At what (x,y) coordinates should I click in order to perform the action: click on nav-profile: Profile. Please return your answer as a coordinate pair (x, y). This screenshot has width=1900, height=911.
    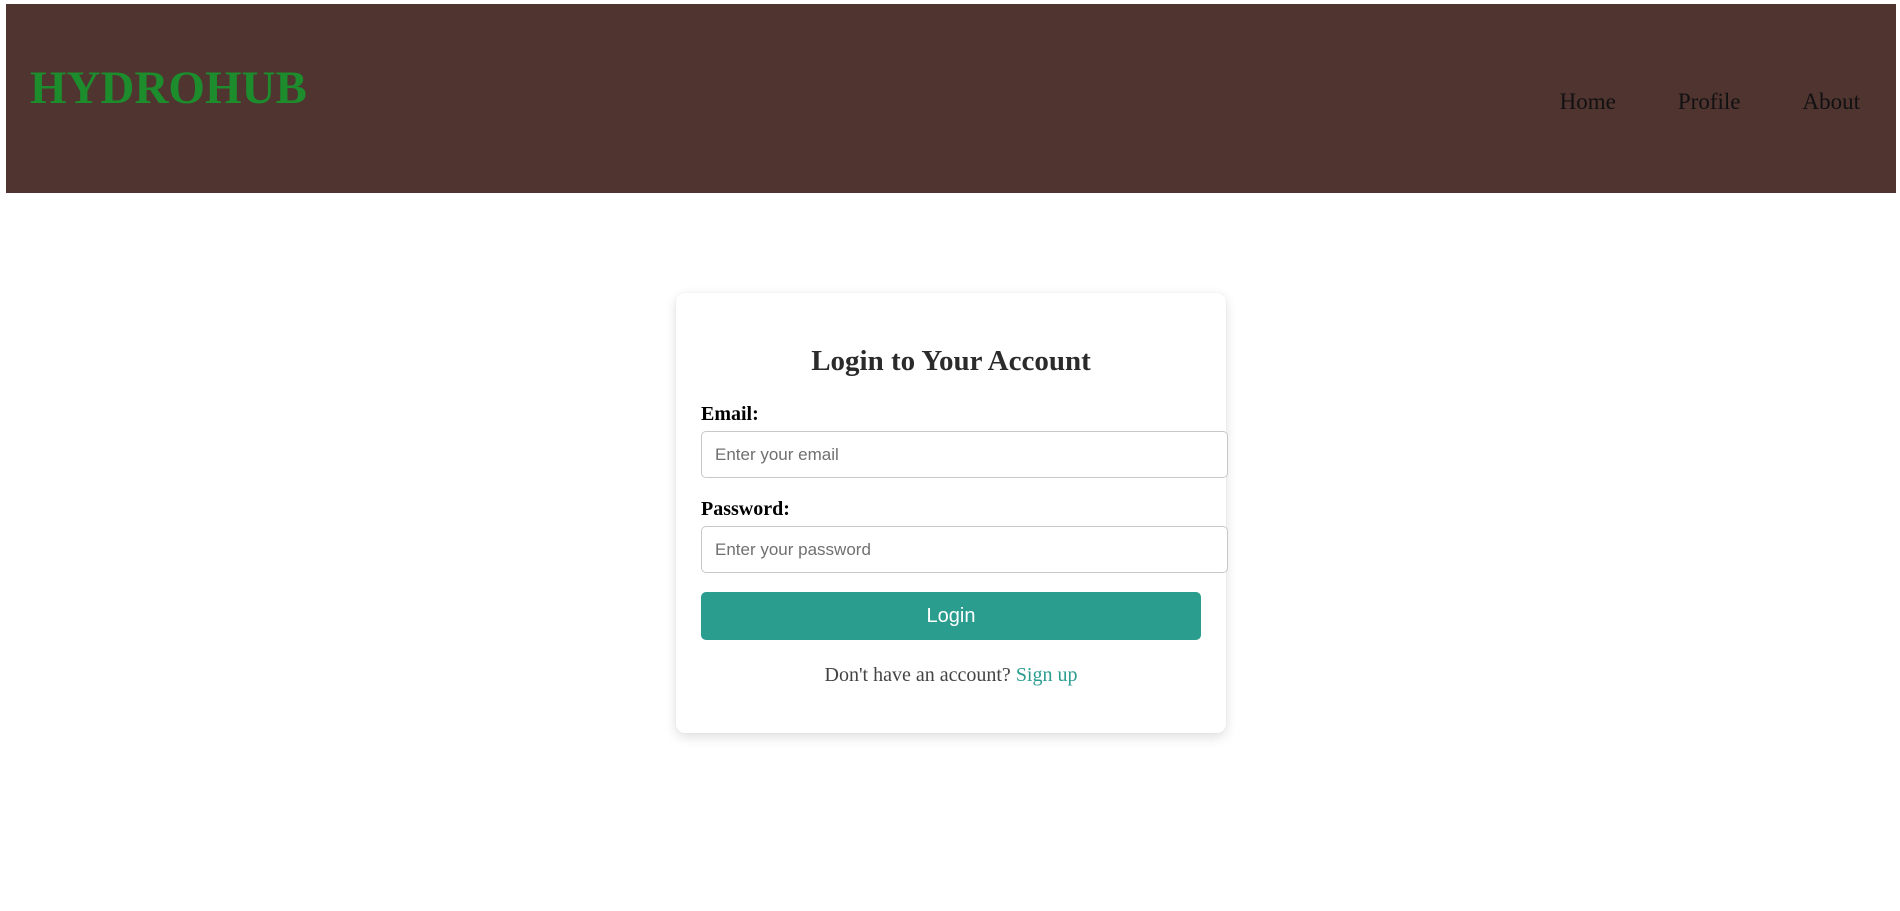
    Looking at the image, I should click on (1709, 102).